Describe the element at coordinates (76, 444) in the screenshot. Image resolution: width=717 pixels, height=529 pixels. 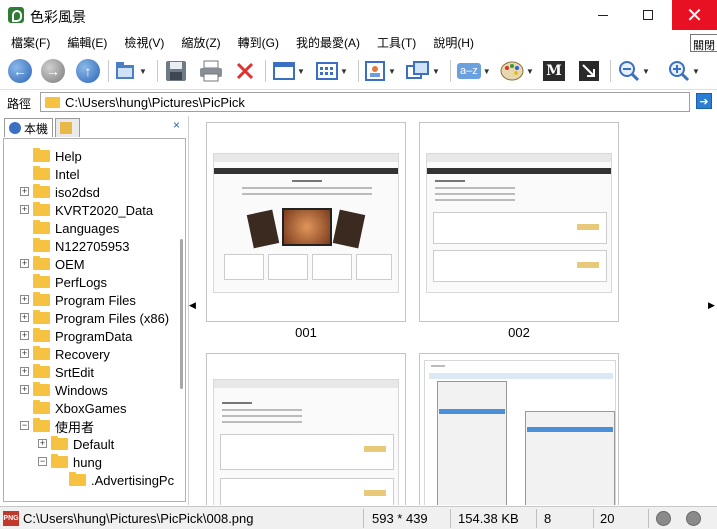
I see `tree-item: + Default` at that location.